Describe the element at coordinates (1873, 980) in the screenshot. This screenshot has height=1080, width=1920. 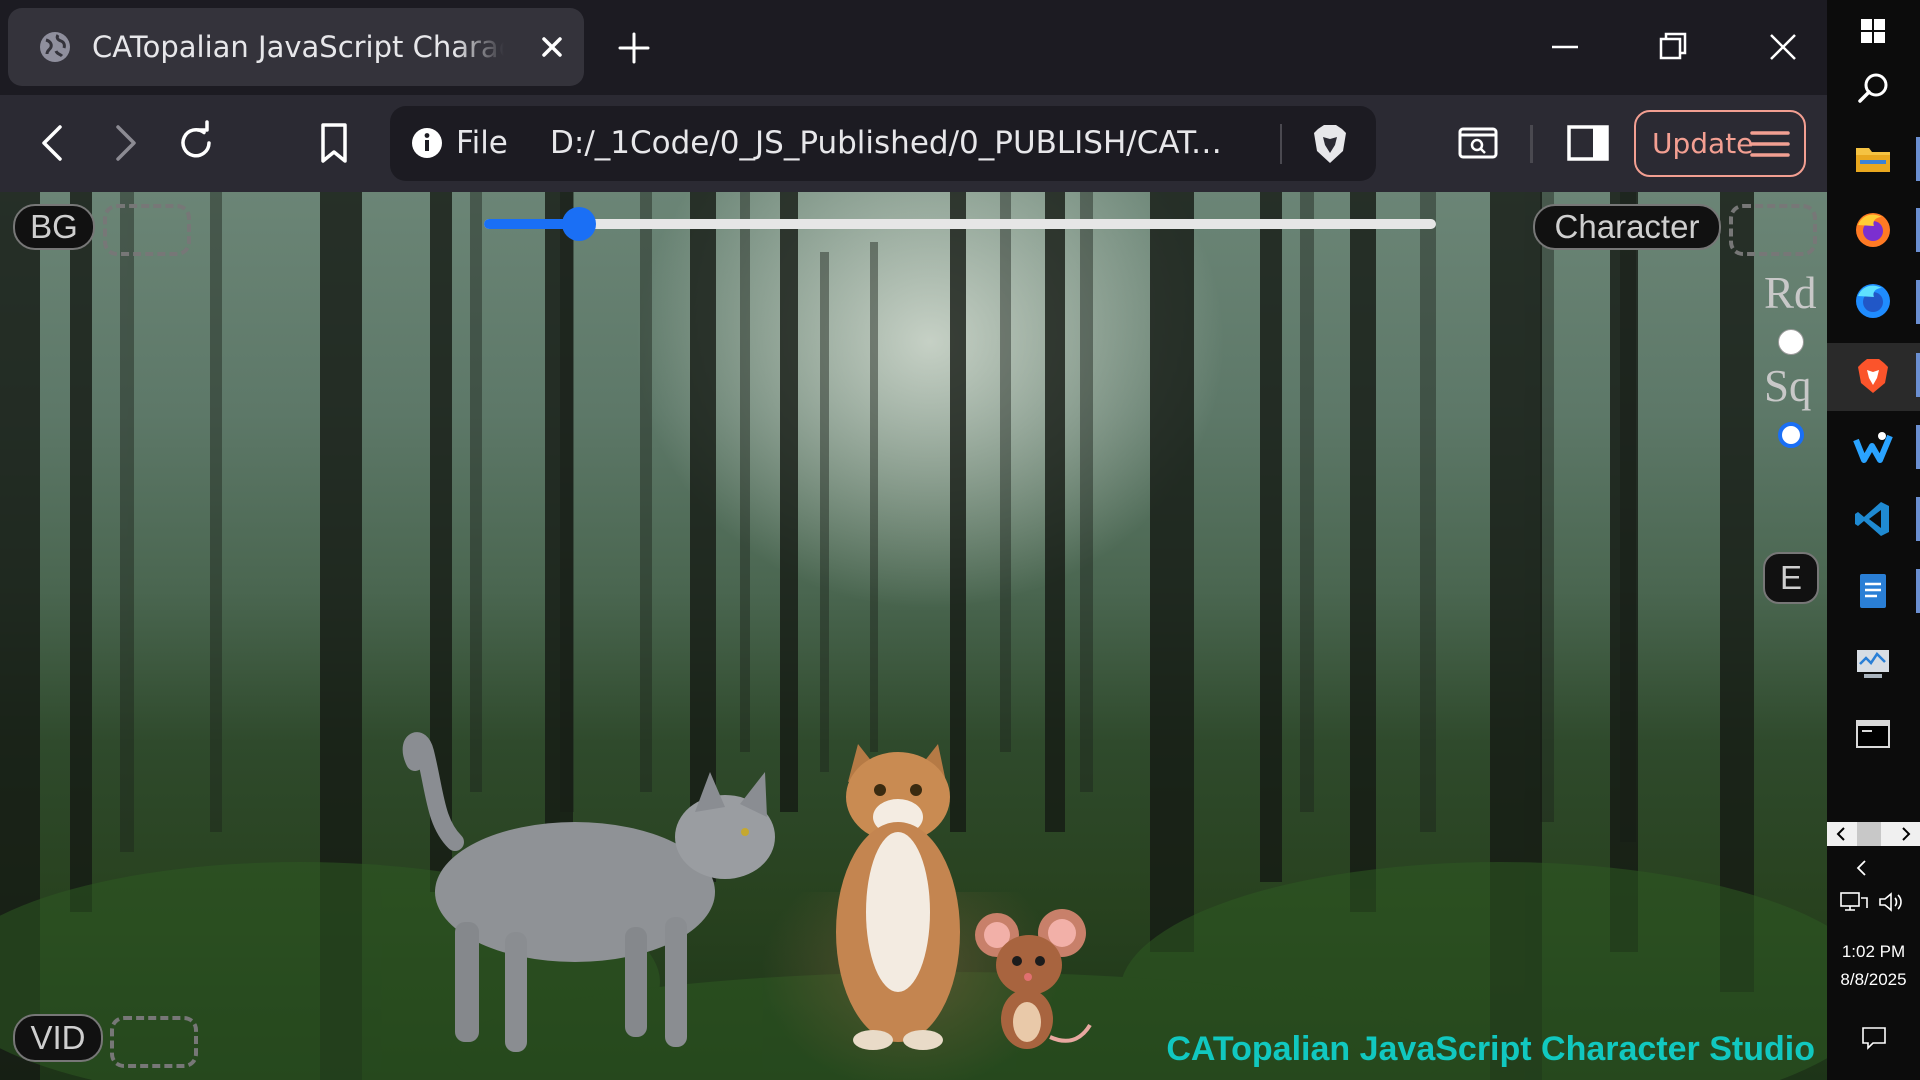
I see `taskbar-date: 8/8/2025` at that location.